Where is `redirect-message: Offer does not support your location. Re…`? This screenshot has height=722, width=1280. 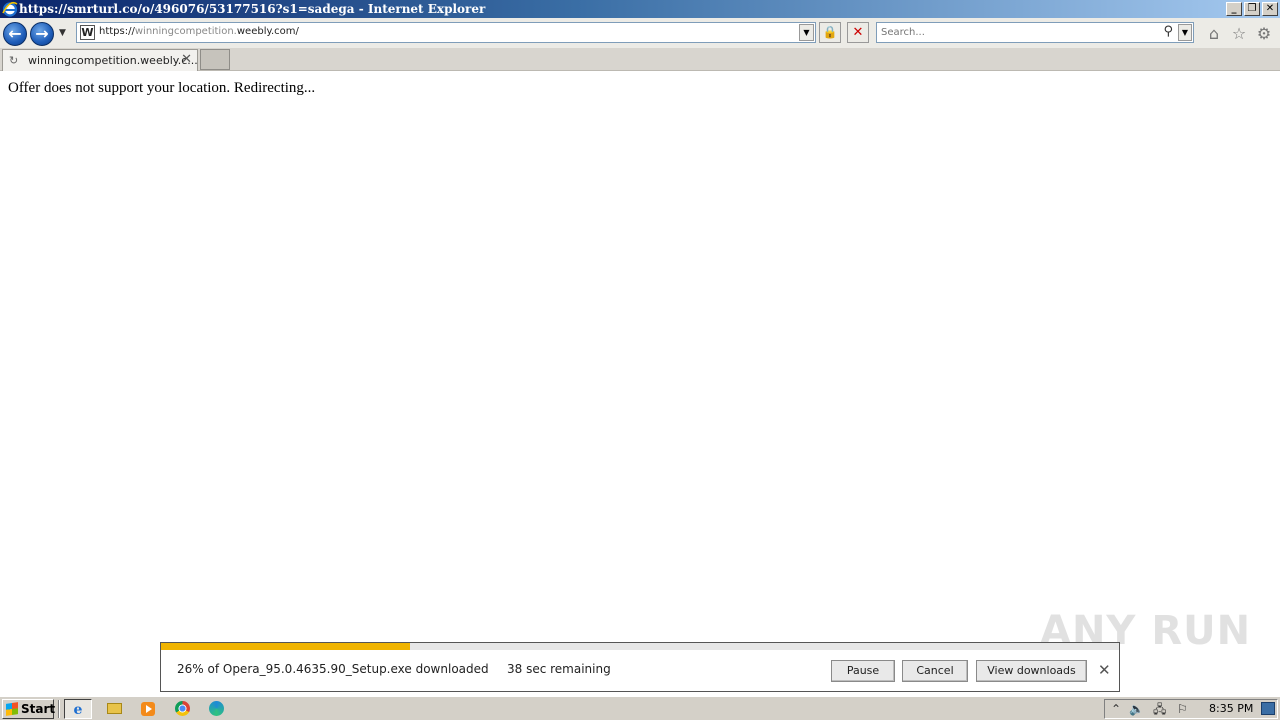 redirect-message: Offer does not support your location. Re… is located at coordinates (162, 88).